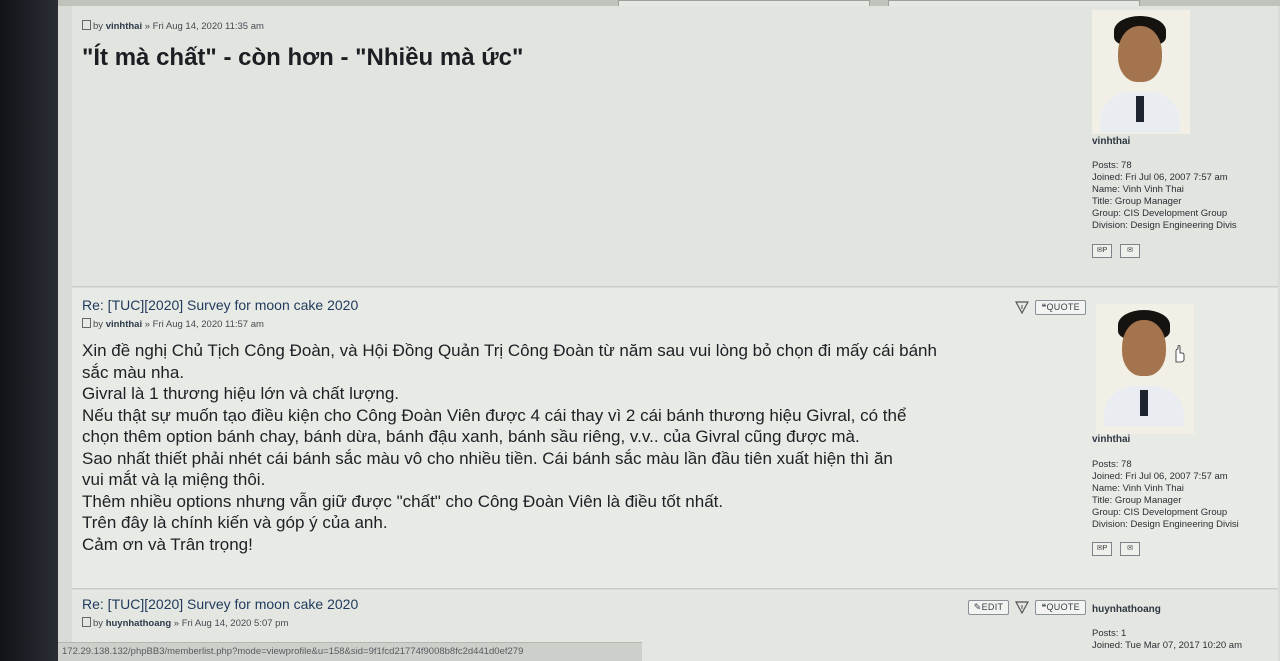 The image size is (1280, 661). I want to click on post-buttons: ✎EDIT ❝QUOTE, so click(1026, 607).